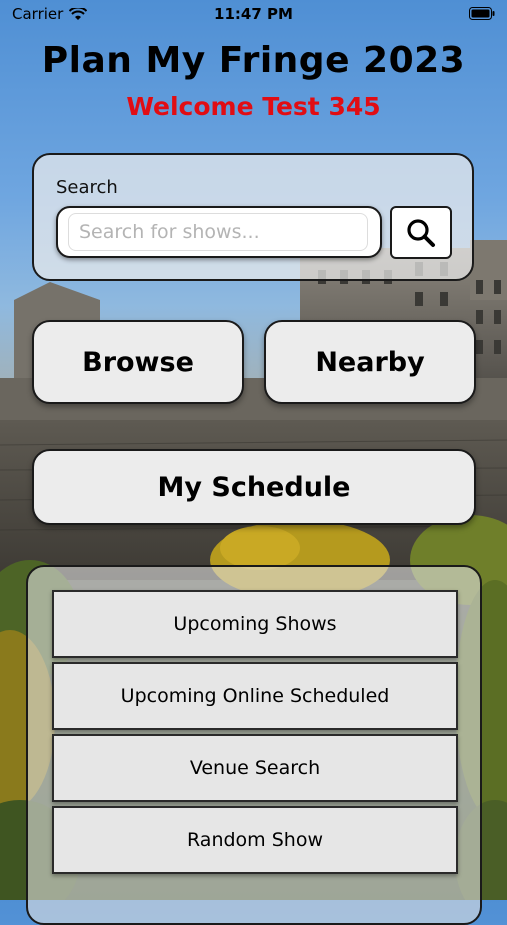 The height and width of the screenshot is (925, 507). I want to click on search-button, so click(421, 232).